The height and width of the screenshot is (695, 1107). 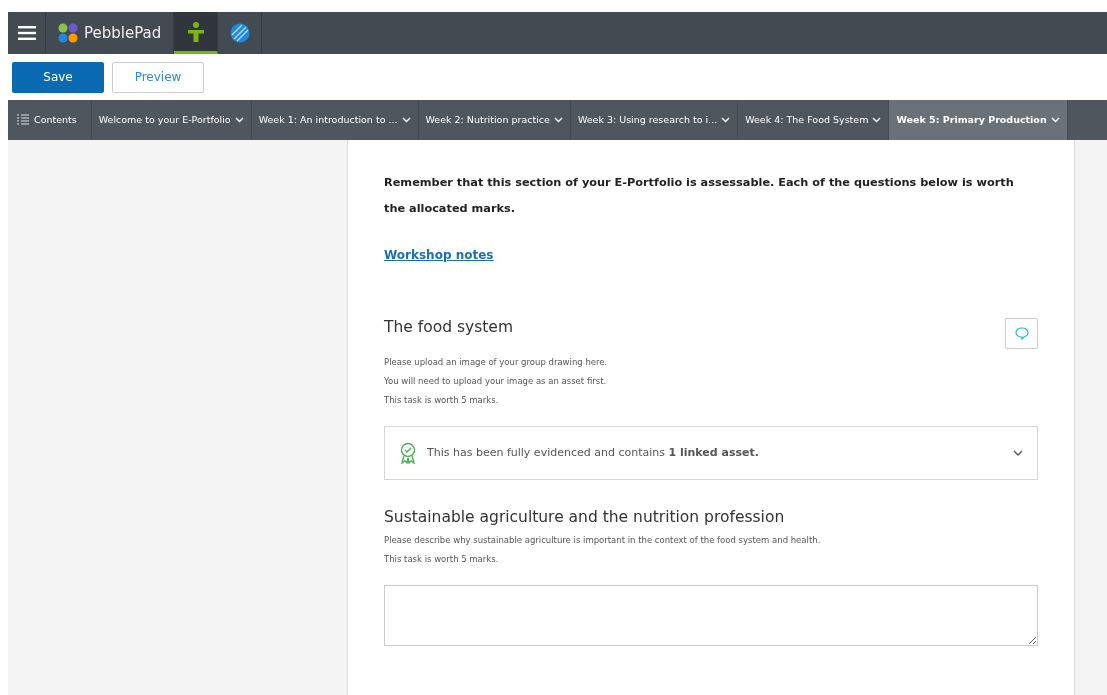 What do you see at coordinates (26, 33) in the screenshot?
I see `menu-icon` at bounding box center [26, 33].